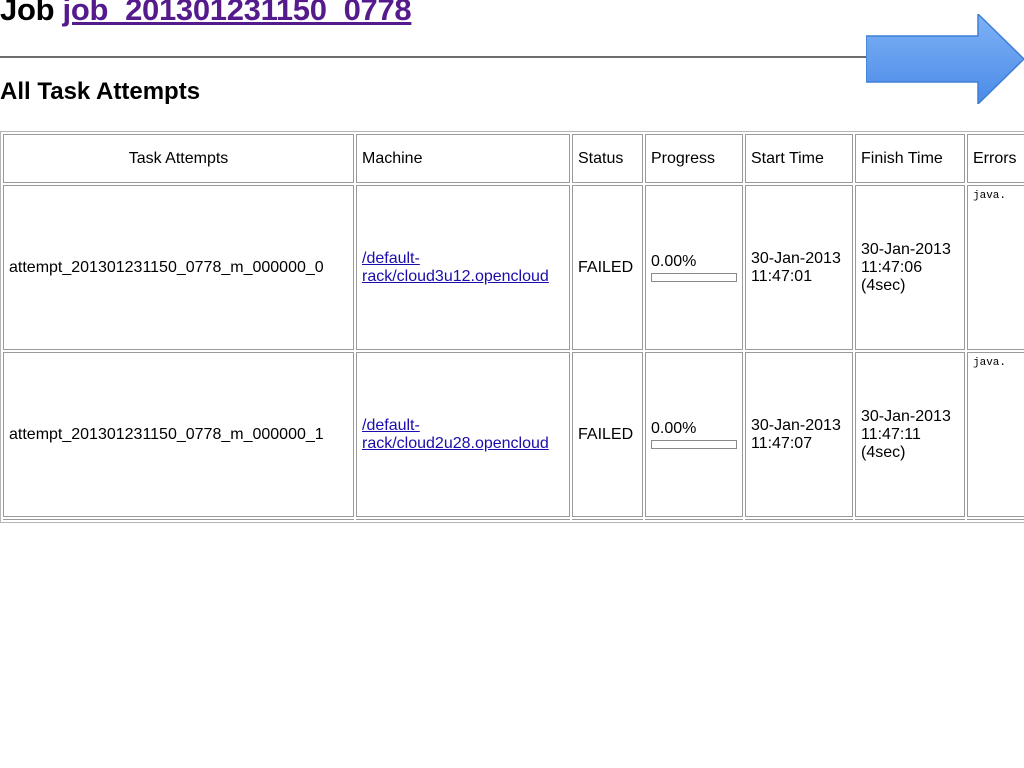 The width and height of the screenshot is (1024, 768). What do you see at coordinates (435, 57) in the screenshot?
I see `header-divider` at bounding box center [435, 57].